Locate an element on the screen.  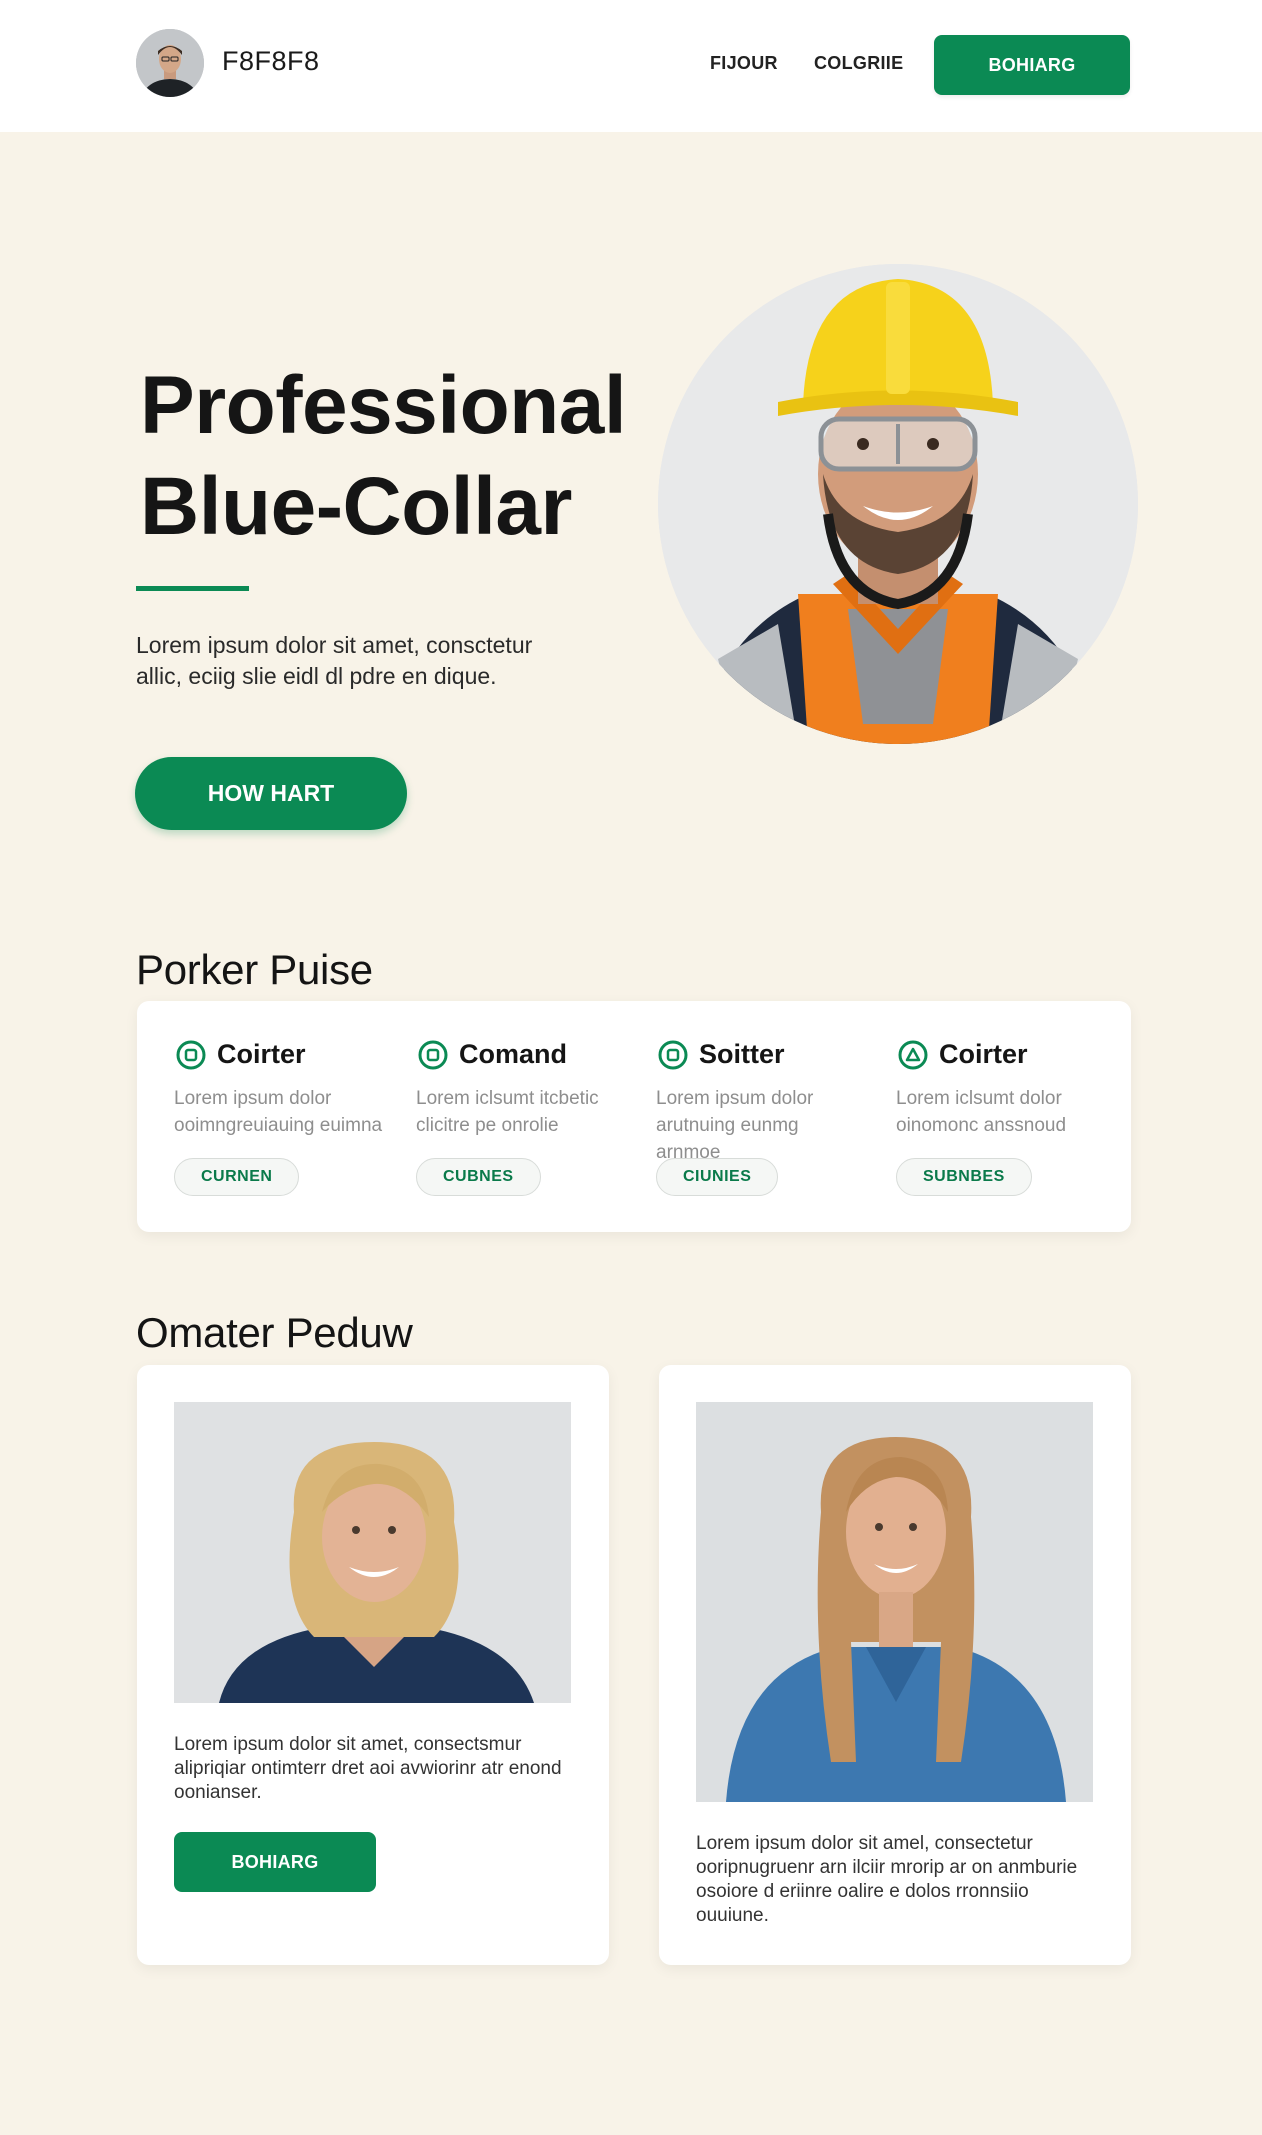
service-chip-button: SUBNBES is located at coordinates (964, 1177).